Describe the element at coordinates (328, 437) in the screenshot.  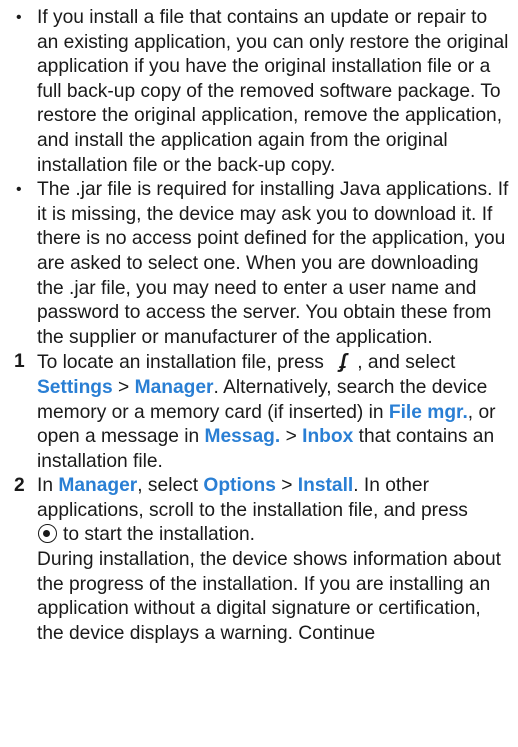
I see `menu-path-inbox: Inbox` at that location.